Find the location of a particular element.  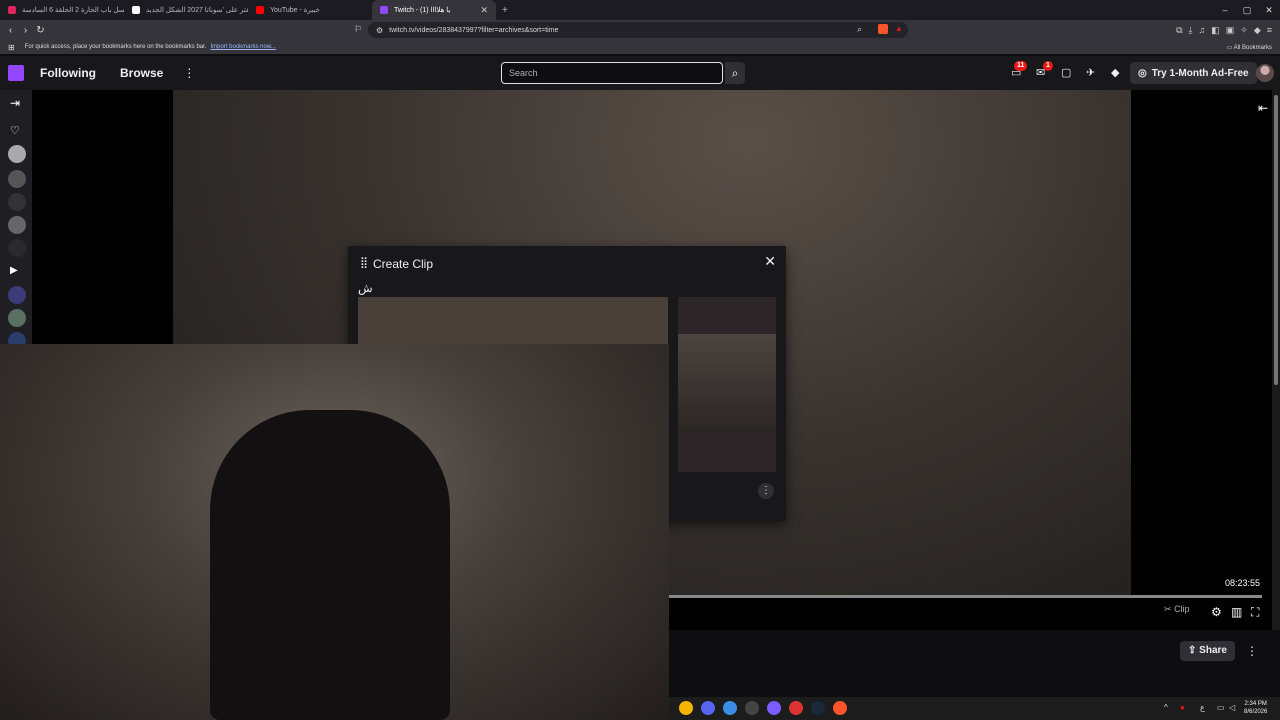

zoom-icon: ⌕ is located at coordinates (859, 29).